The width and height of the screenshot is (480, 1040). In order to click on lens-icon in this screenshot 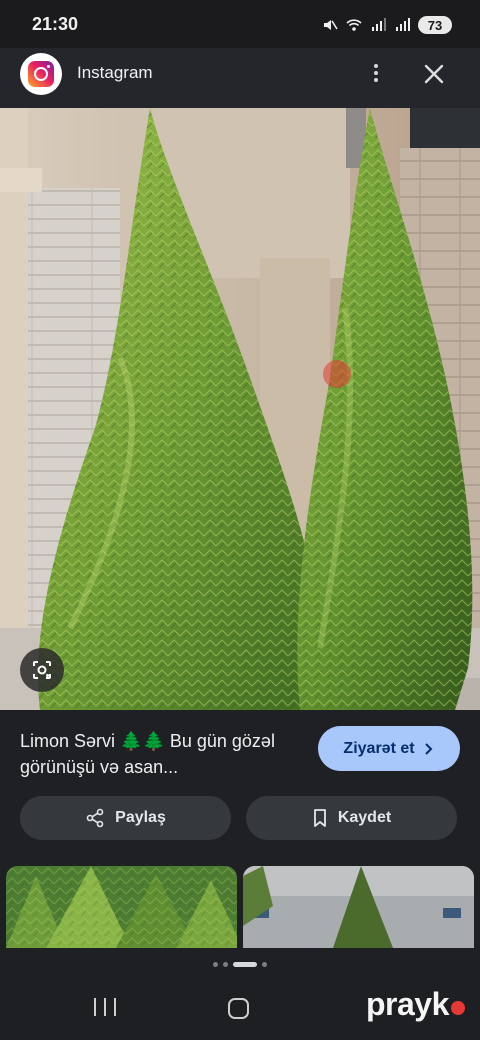, I will do `click(42, 670)`.